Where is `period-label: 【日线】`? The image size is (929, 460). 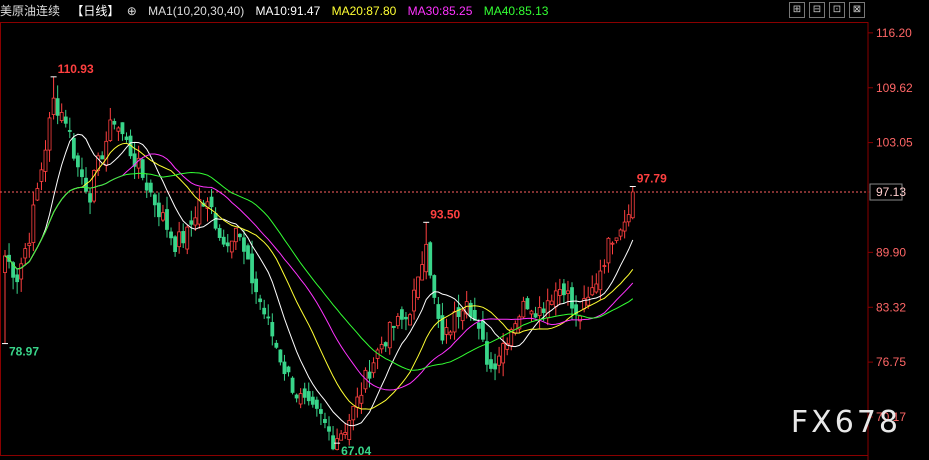 period-label: 【日线】 is located at coordinates (95, 11).